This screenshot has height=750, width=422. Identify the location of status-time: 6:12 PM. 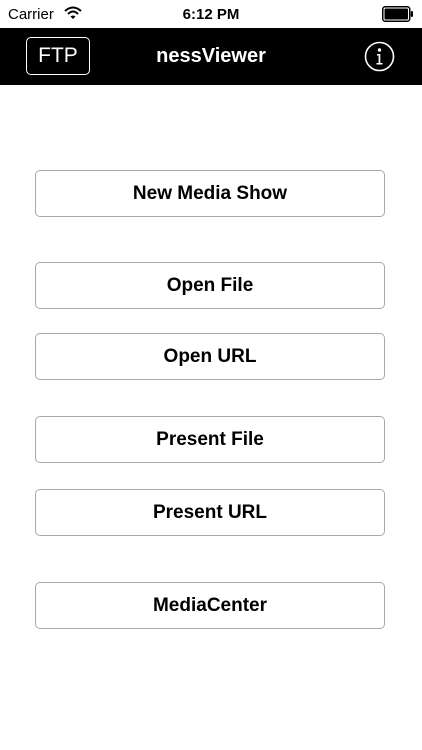
(211, 14).